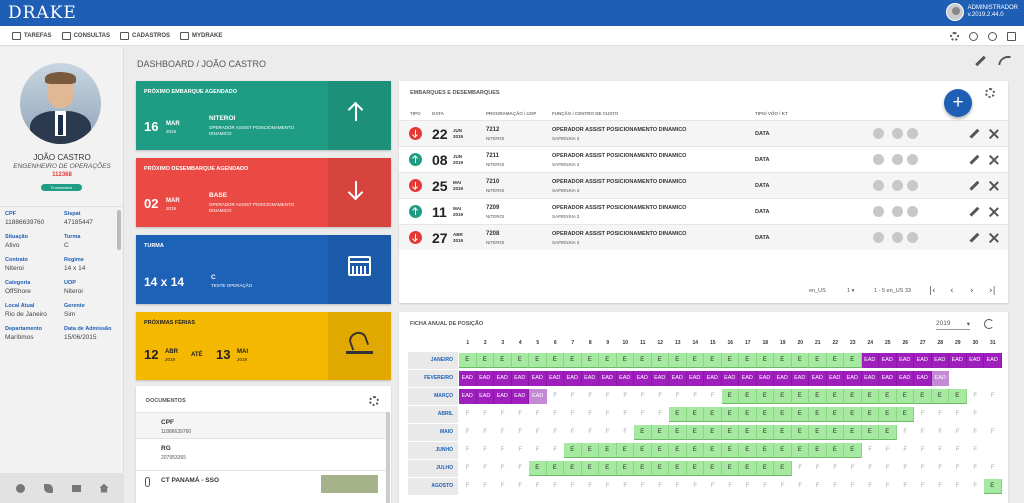 Image resolution: width=1024 pixels, height=503 pixels. I want to click on first-page-icon: |‹, so click(932, 291).